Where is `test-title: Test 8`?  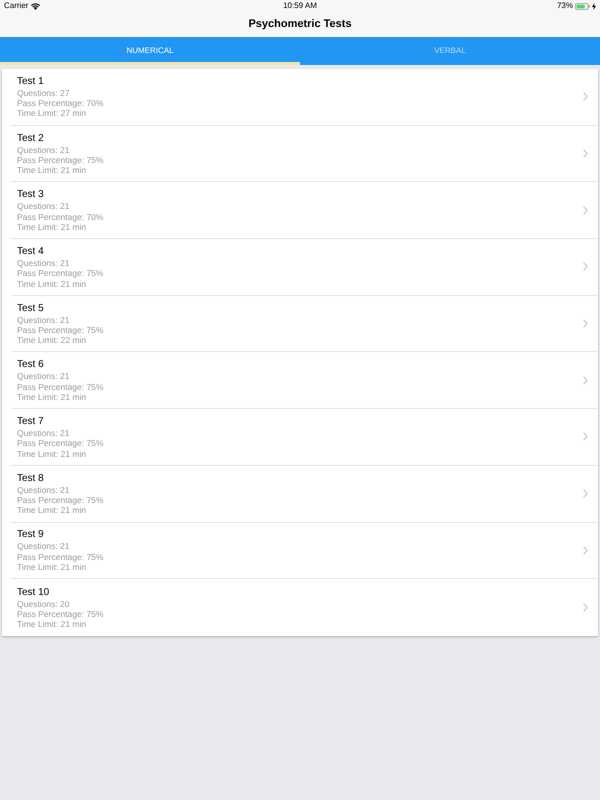 test-title: Test 8 is located at coordinates (31, 478).